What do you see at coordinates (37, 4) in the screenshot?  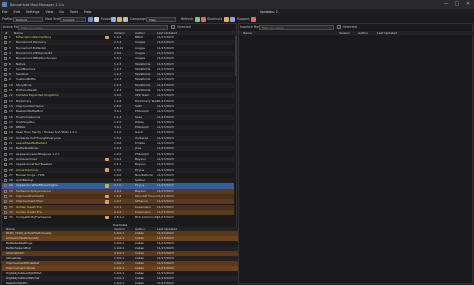 I see `window-title: Bannerlord Mod Manager 1.0.x` at bounding box center [37, 4].